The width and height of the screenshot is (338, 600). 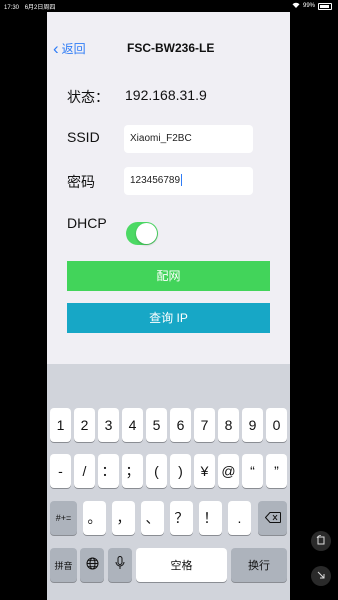 What do you see at coordinates (168, 318) in the screenshot?
I see `query-ip-button: 查询 IP` at bounding box center [168, 318].